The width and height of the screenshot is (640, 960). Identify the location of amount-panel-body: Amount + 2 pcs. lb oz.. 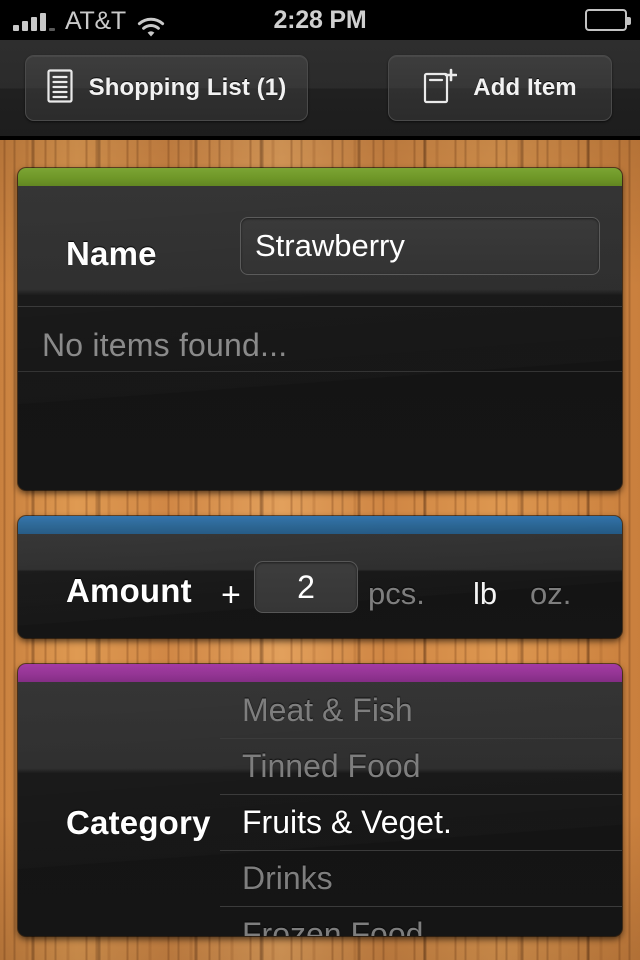
(320, 577).